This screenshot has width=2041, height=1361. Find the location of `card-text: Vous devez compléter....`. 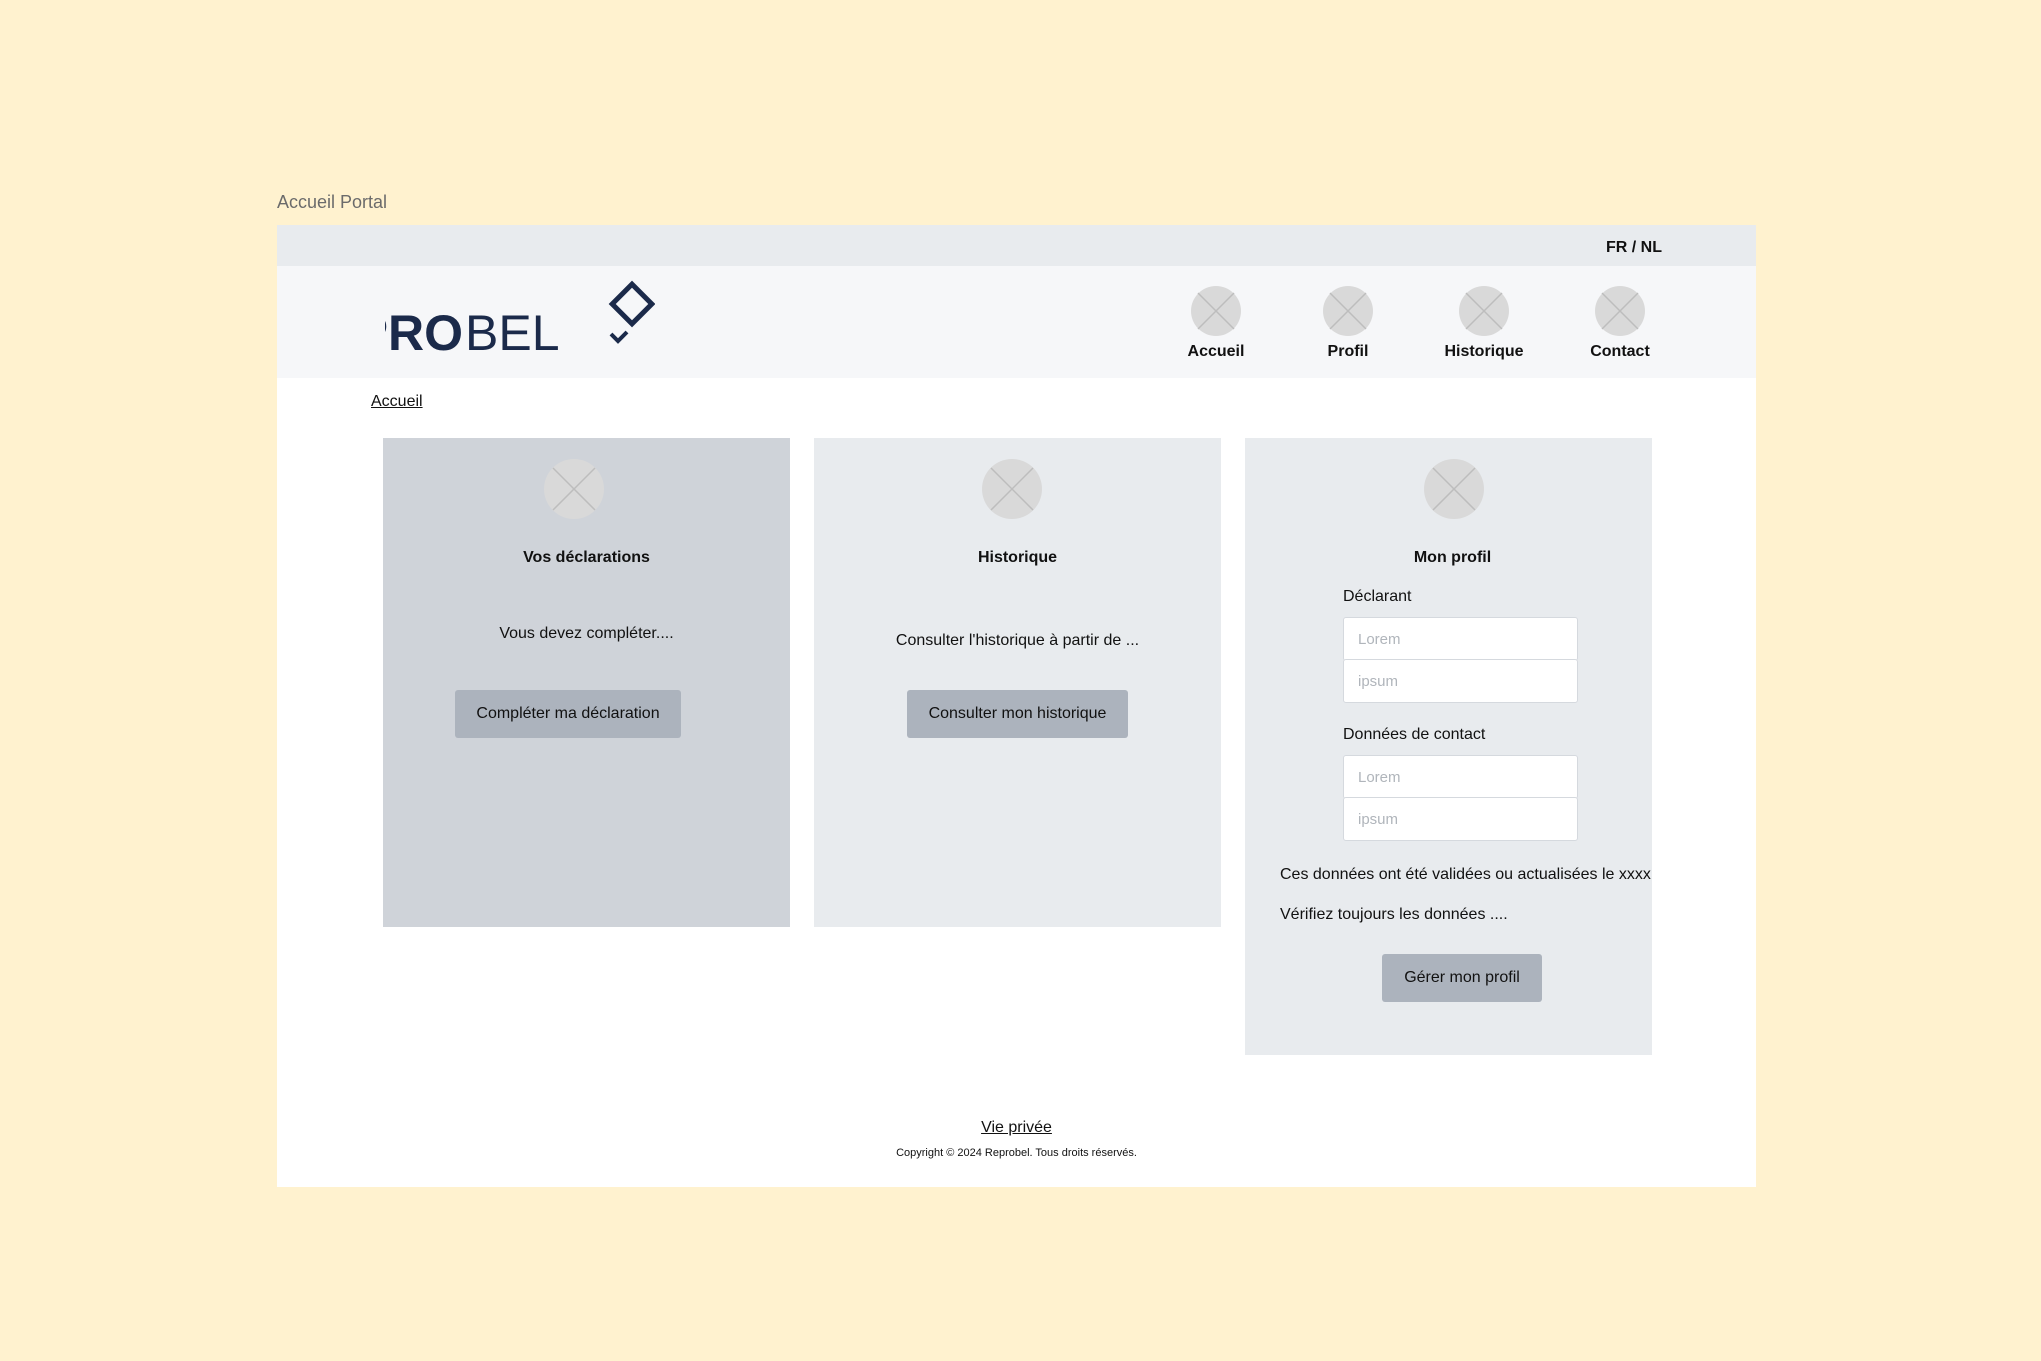

card-text: Vous devez compléter.... is located at coordinates (586, 633).